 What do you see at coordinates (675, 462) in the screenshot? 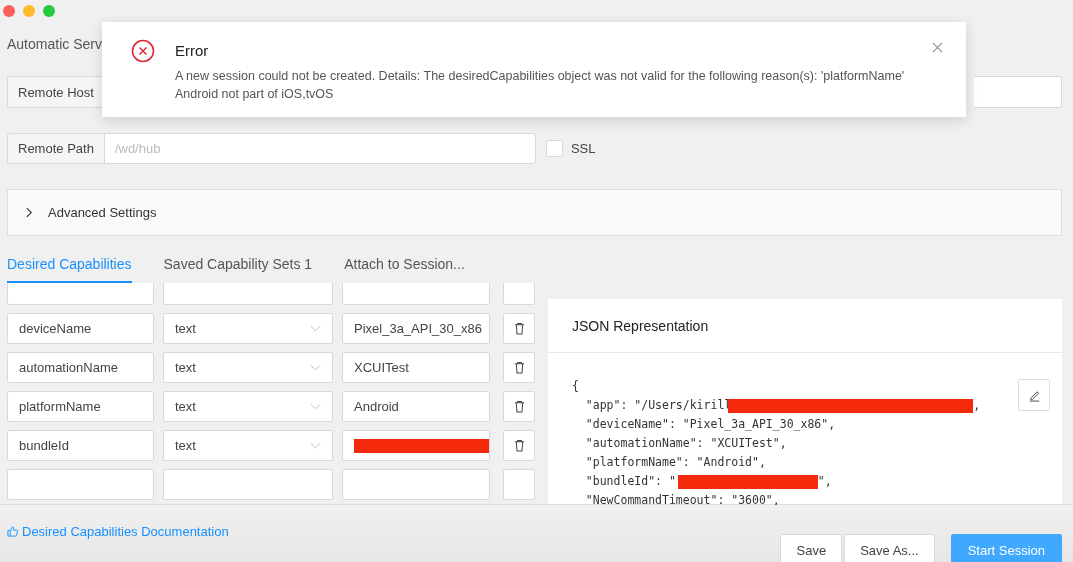
I see `code-text: "platformName": "Android",` at bounding box center [675, 462].